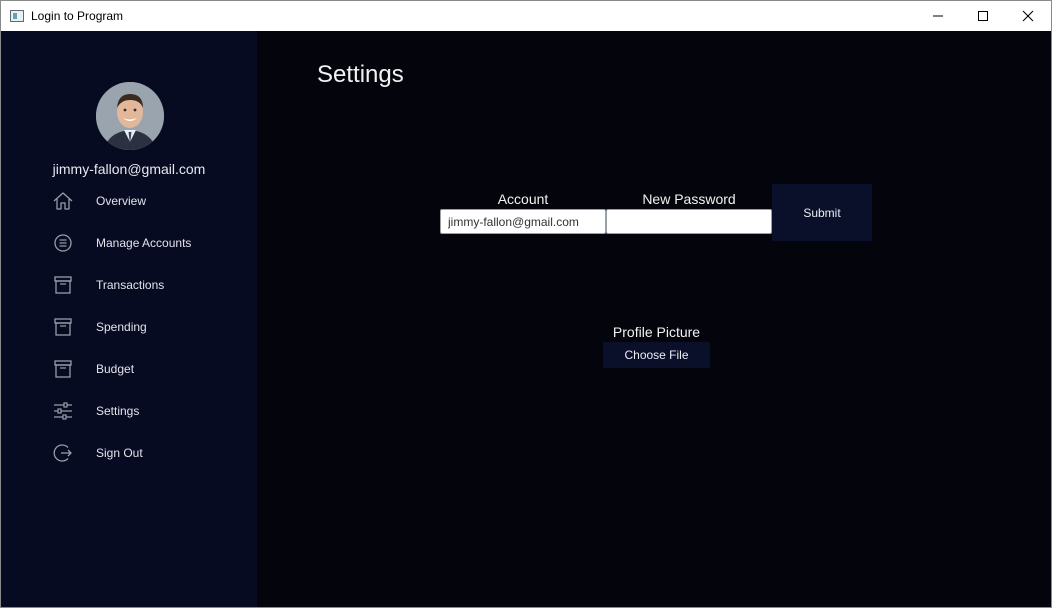 This screenshot has width=1052, height=608. Describe the element at coordinates (63, 201) in the screenshot. I see `home-icon` at that location.